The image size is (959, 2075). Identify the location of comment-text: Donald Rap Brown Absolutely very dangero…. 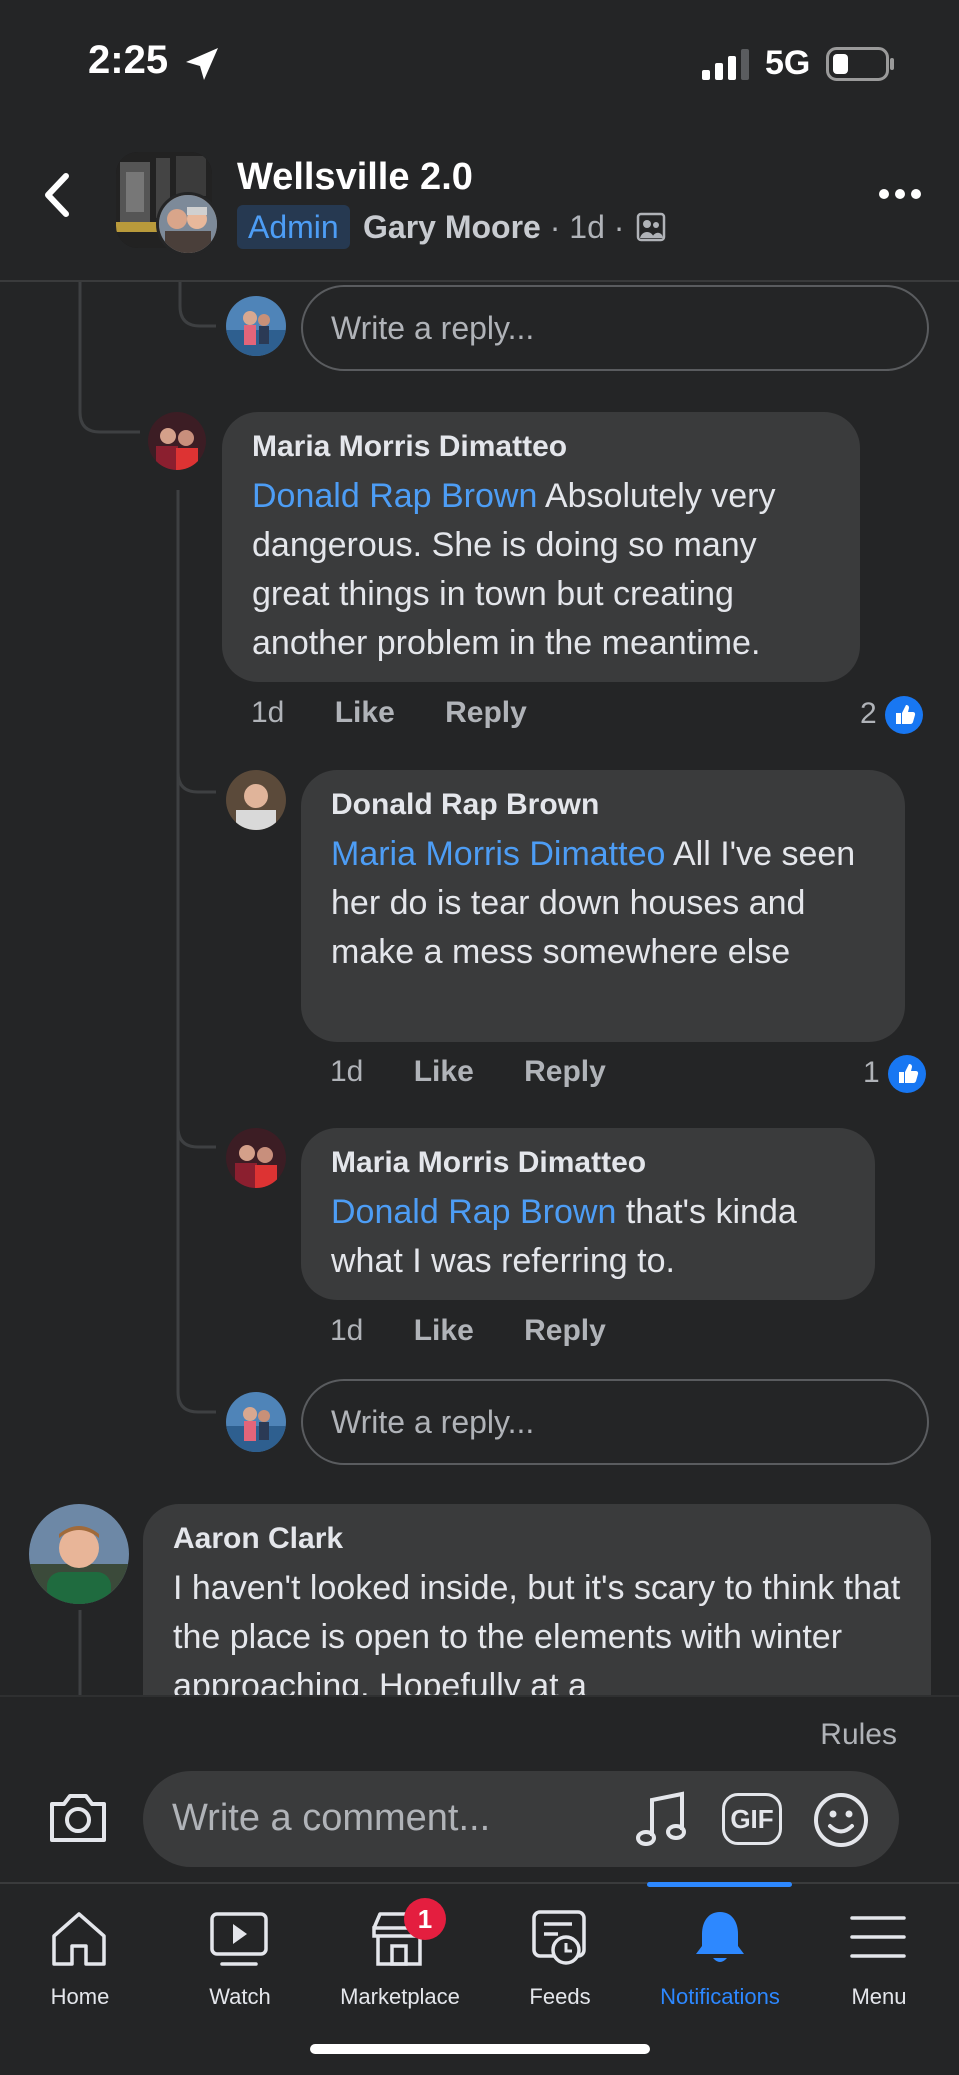
(514, 569).